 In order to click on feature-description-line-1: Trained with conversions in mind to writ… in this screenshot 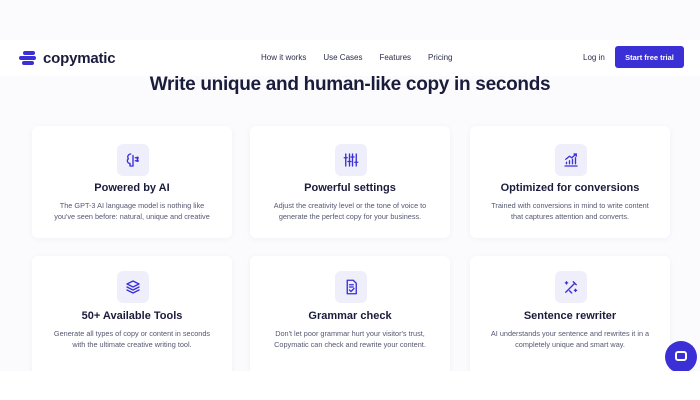, I will do `click(570, 205)`.